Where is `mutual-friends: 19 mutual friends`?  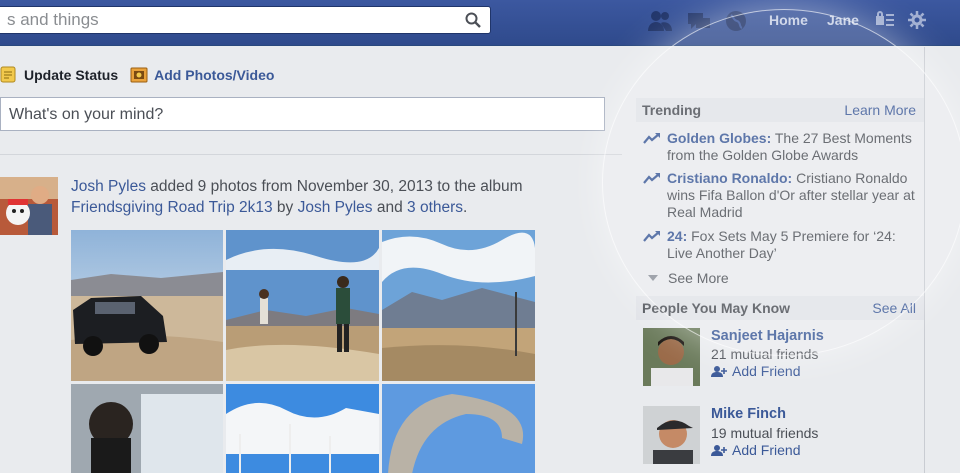
mutual-friends: 19 mutual friends is located at coordinates (765, 433).